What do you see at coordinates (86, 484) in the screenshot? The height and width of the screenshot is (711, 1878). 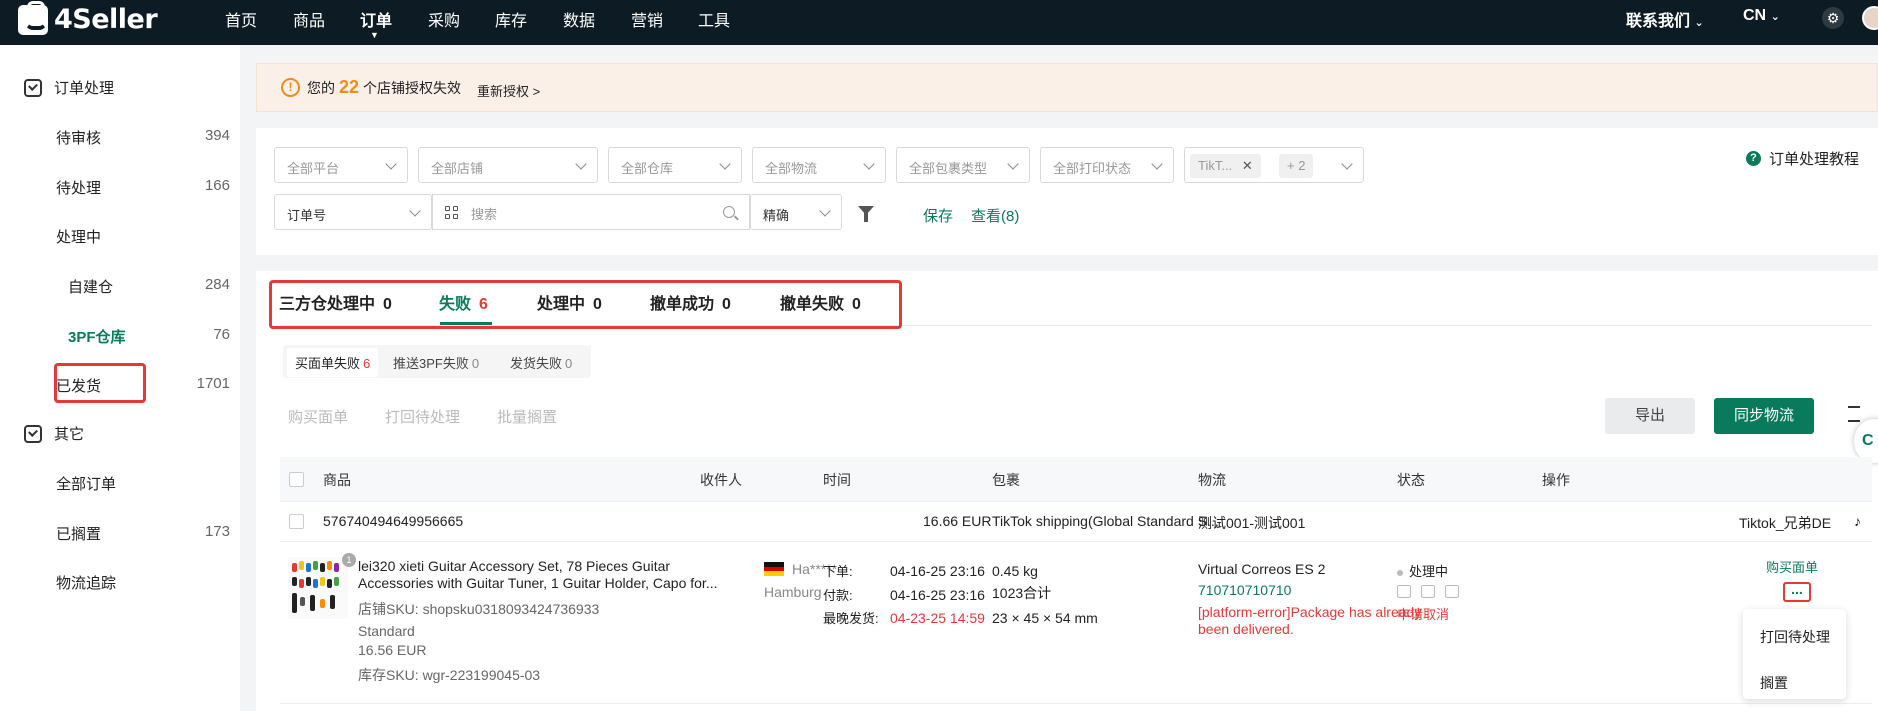 I see `sidebar-item-label: 全部订单` at bounding box center [86, 484].